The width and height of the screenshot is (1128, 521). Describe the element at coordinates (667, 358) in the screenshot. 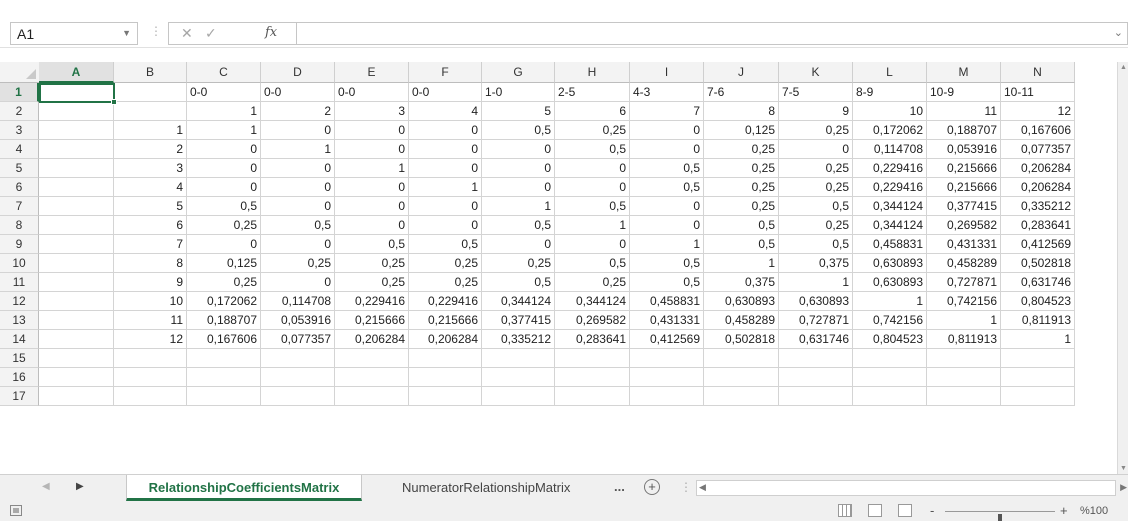

I see `cell-i15` at that location.